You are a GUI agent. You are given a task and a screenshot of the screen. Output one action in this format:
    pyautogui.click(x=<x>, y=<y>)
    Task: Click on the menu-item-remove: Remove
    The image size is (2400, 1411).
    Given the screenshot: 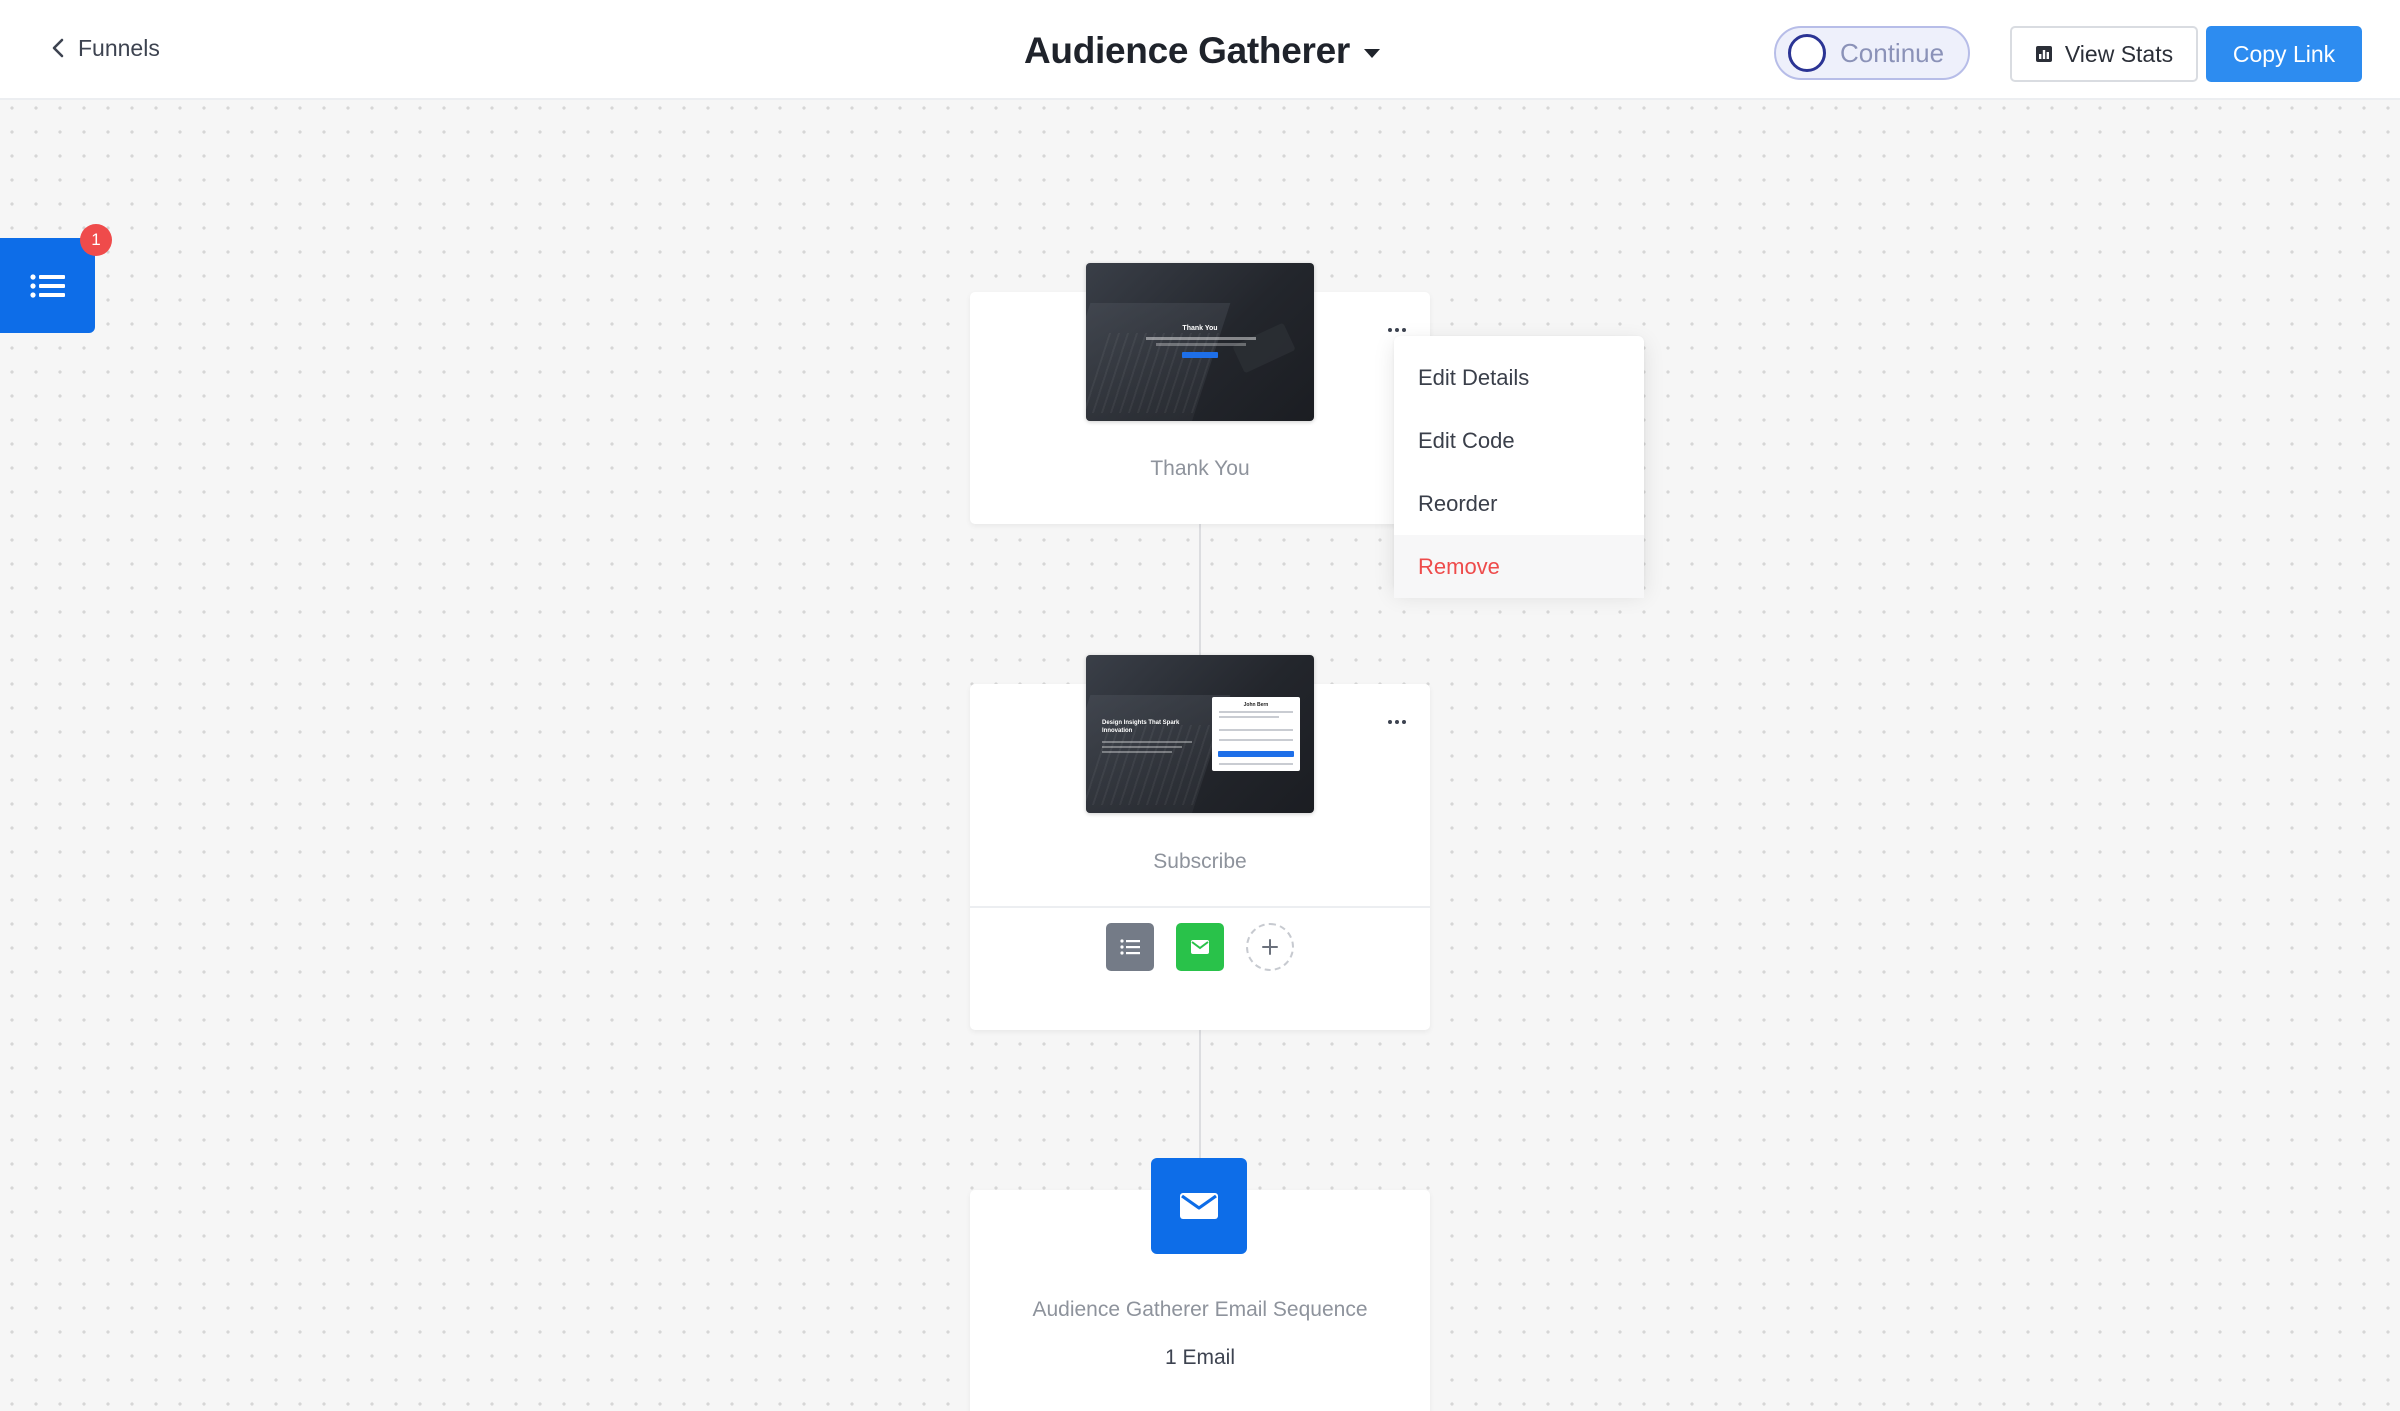 What is the action you would take?
    pyautogui.click(x=1519, y=566)
    